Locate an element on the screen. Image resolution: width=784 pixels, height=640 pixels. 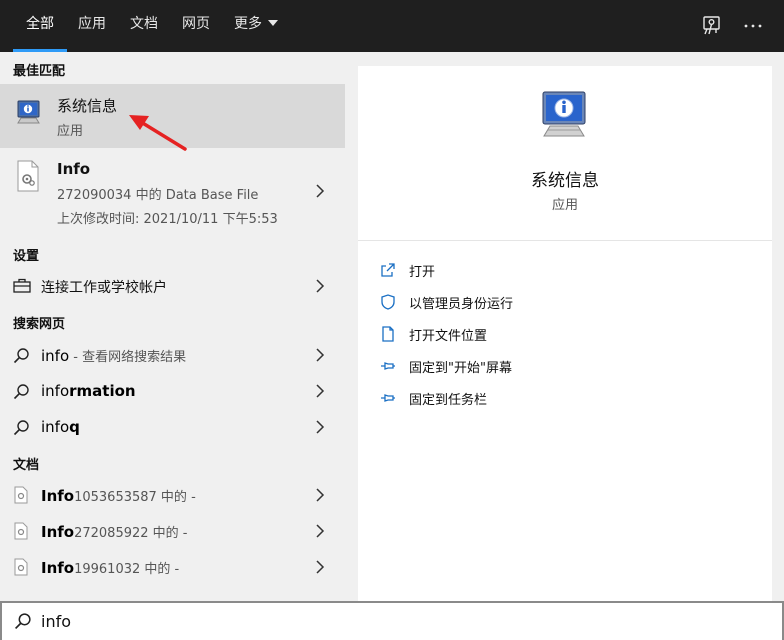
doc-location: 19961032 中的 - is located at coordinates (127, 569).